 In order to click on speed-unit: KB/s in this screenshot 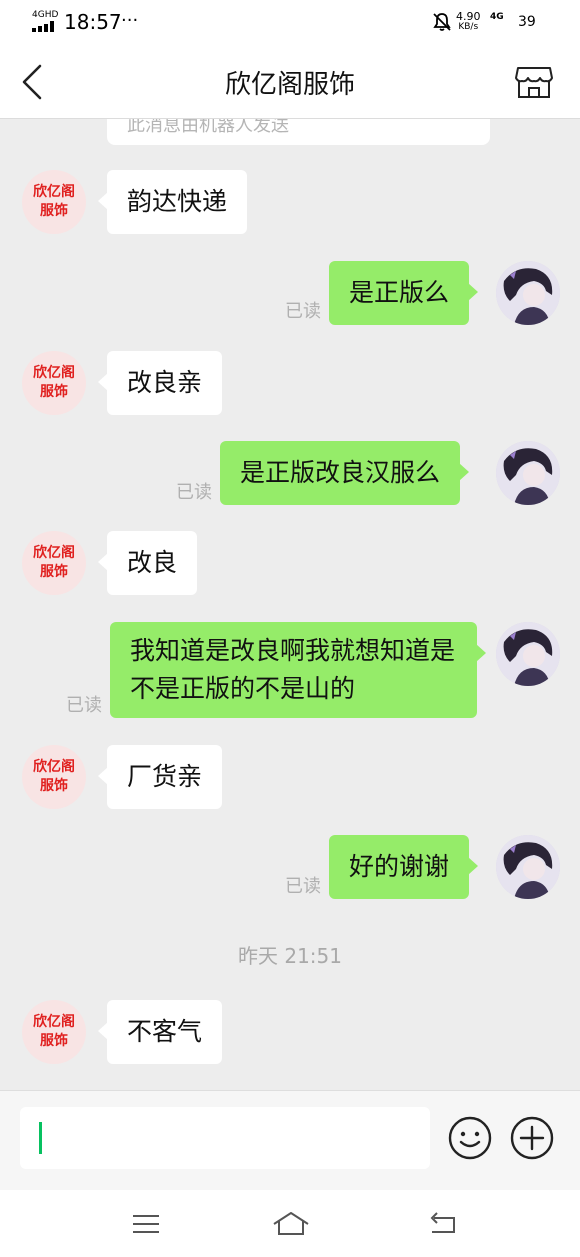, I will do `click(468, 27)`.